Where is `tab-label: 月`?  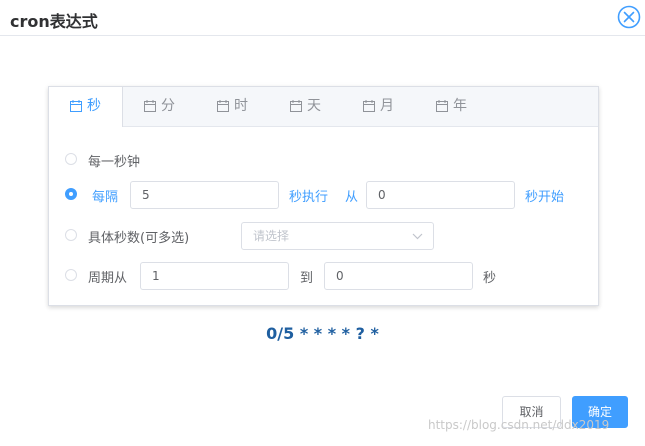
tab-label: 月 is located at coordinates (387, 106).